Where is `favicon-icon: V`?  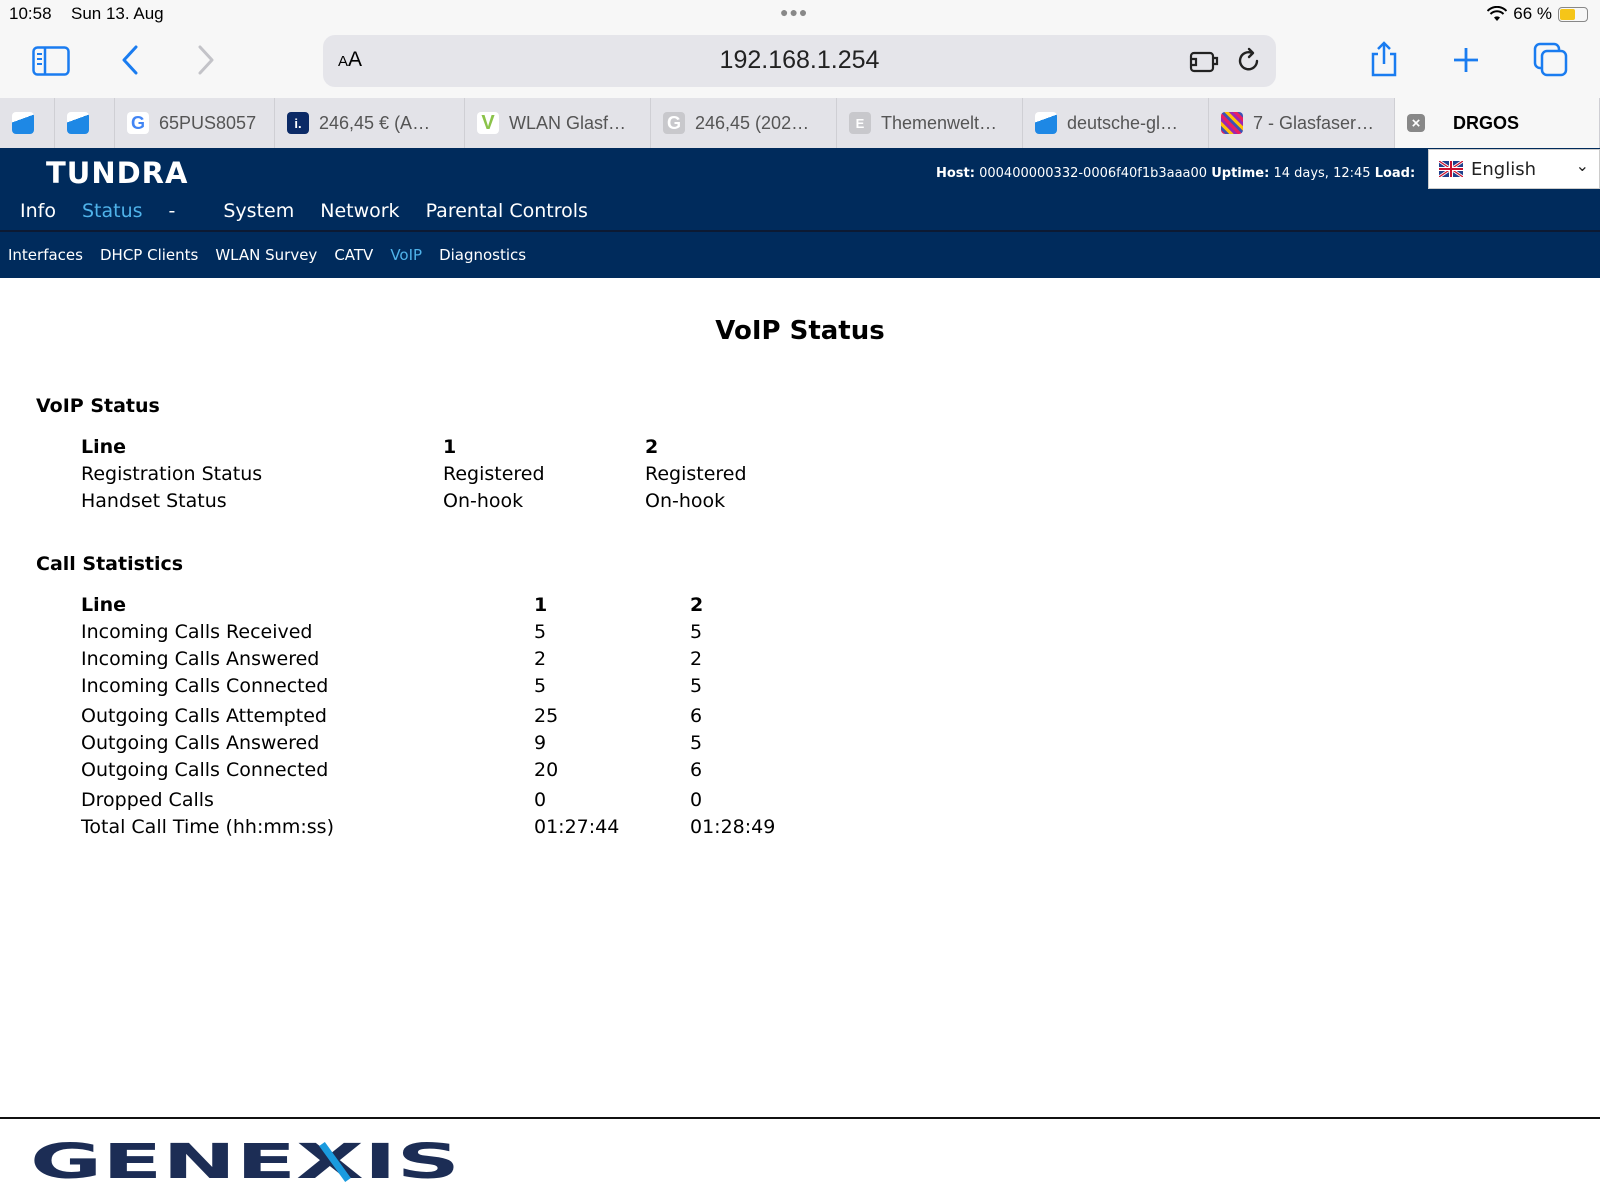
favicon-icon: V is located at coordinates (488, 123).